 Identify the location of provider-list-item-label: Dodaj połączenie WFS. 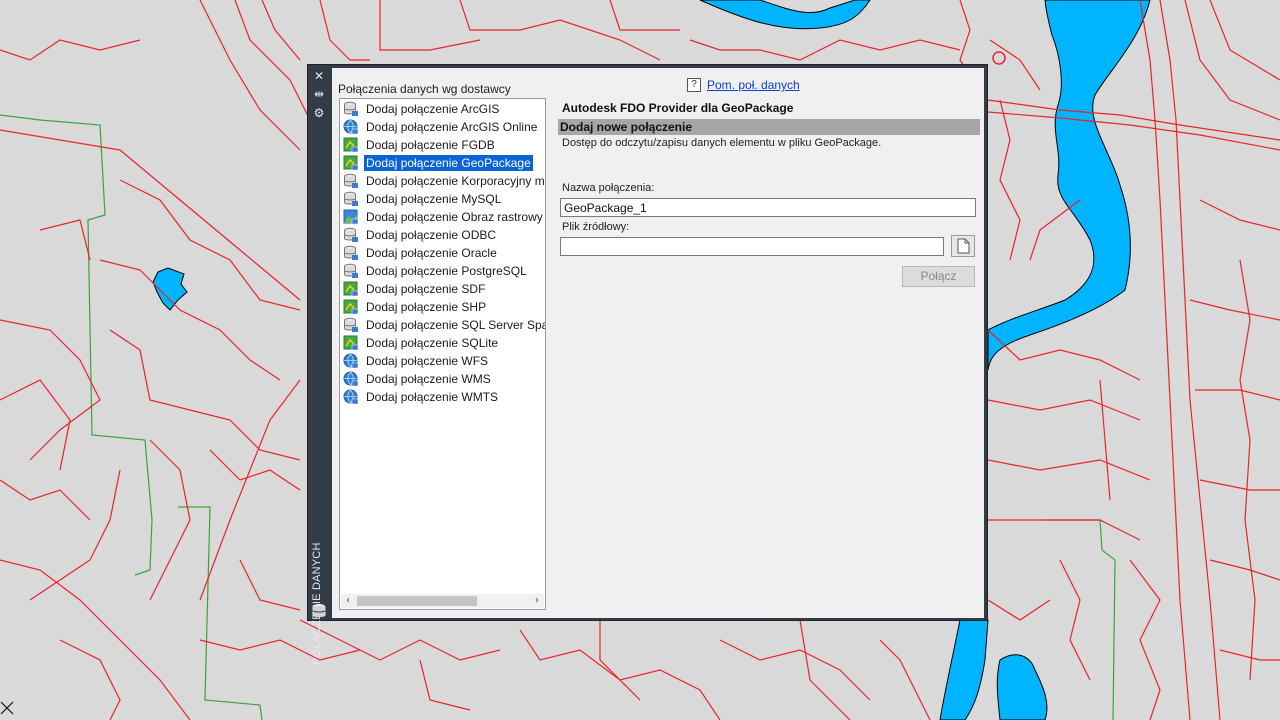
(427, 361).